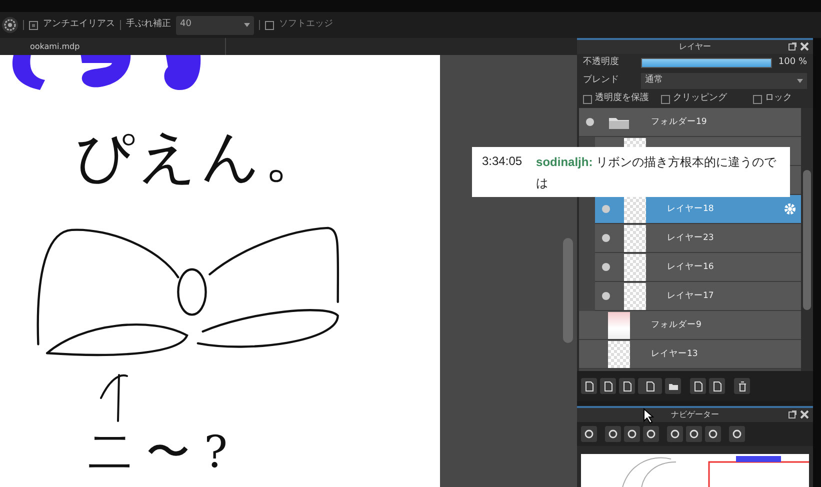 This screenshot has height=487, width=821. Describe the element at coordinates (676, 325) in the screenshot. I see `layer-name: フォルダー9` at that location.